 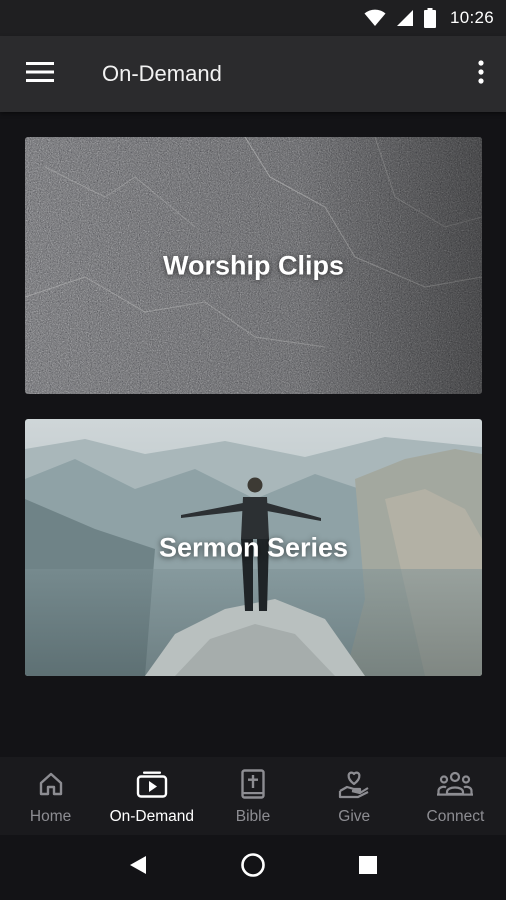 I want to click on bible-icon, so click(x=253, y=784).